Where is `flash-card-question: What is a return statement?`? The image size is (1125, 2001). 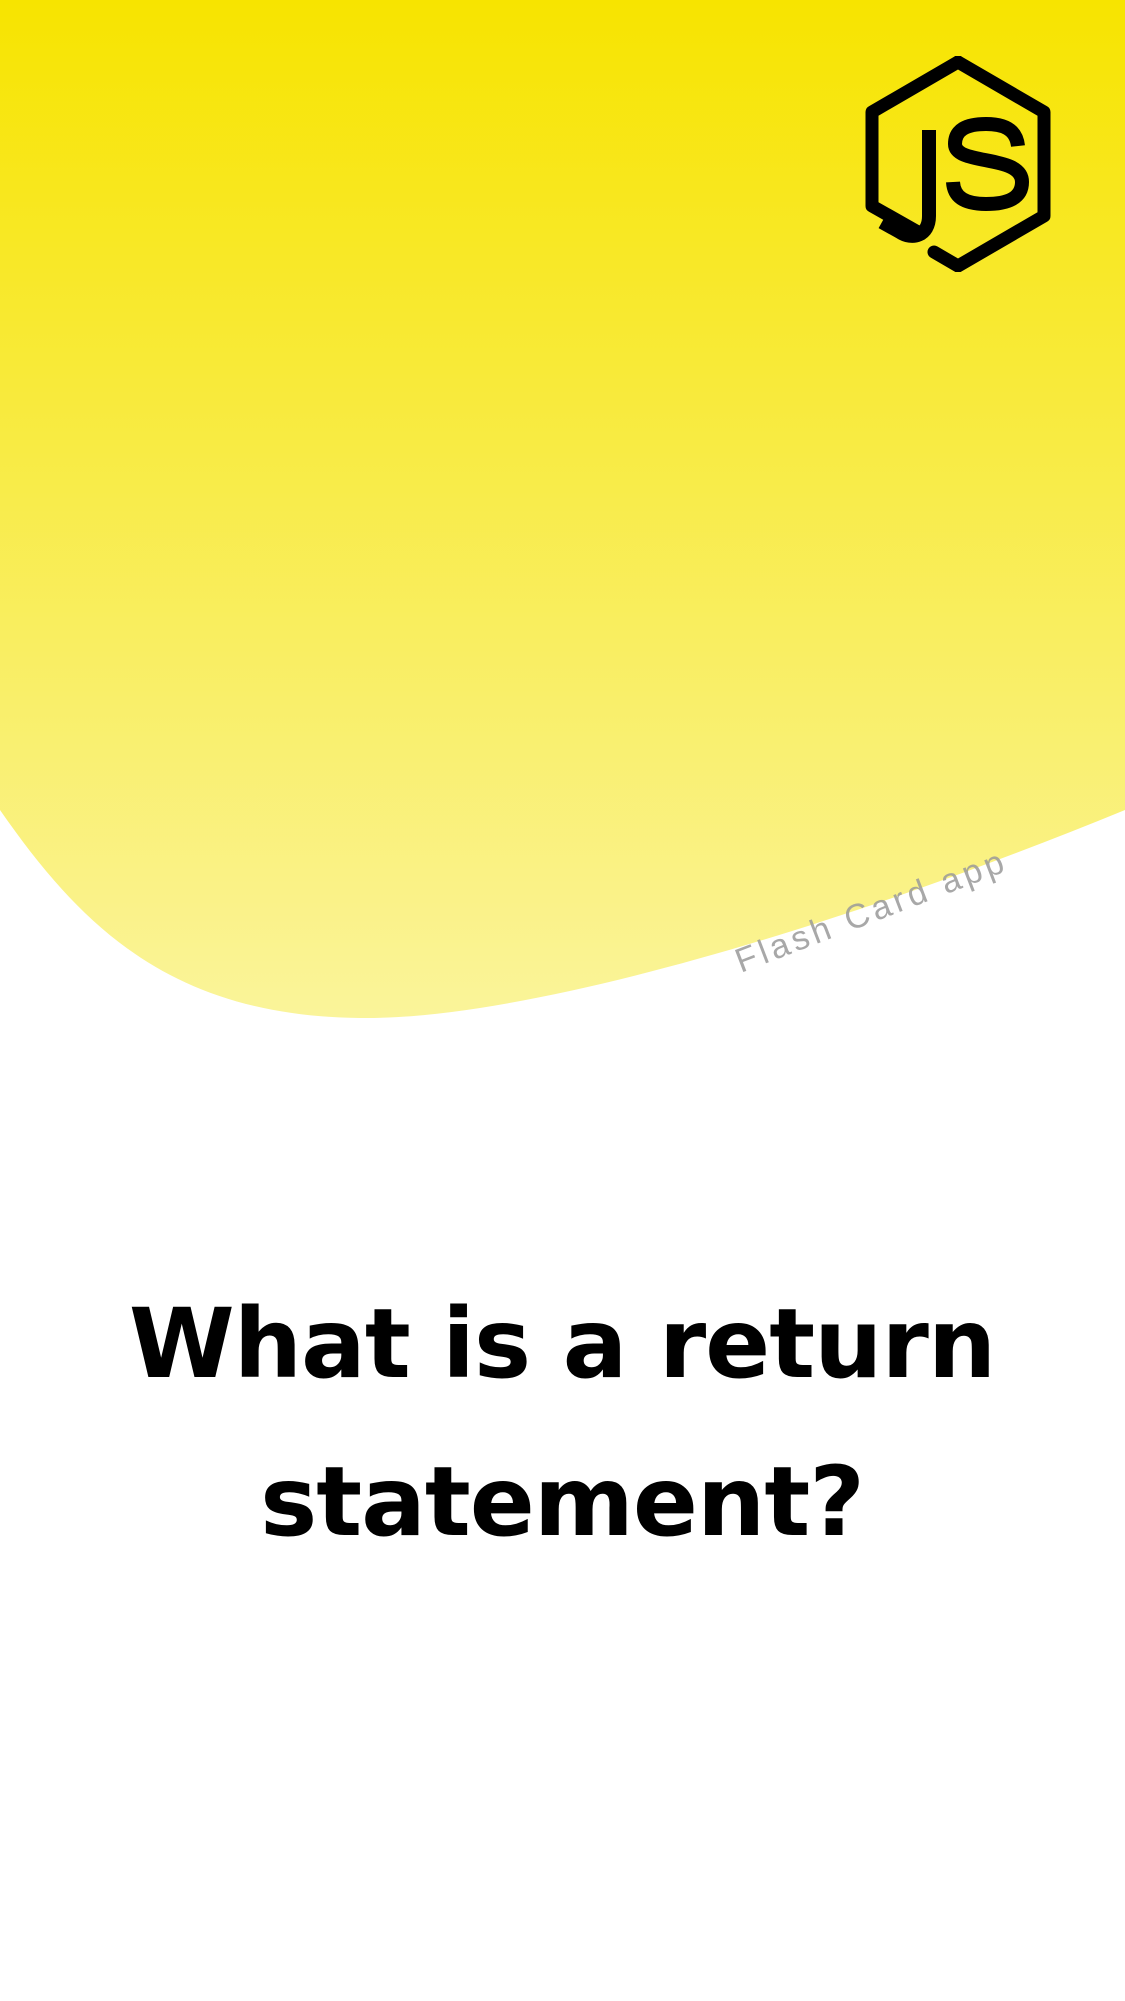 flash-card-question: What is a return statement? is located at coordinates (562, 1423).